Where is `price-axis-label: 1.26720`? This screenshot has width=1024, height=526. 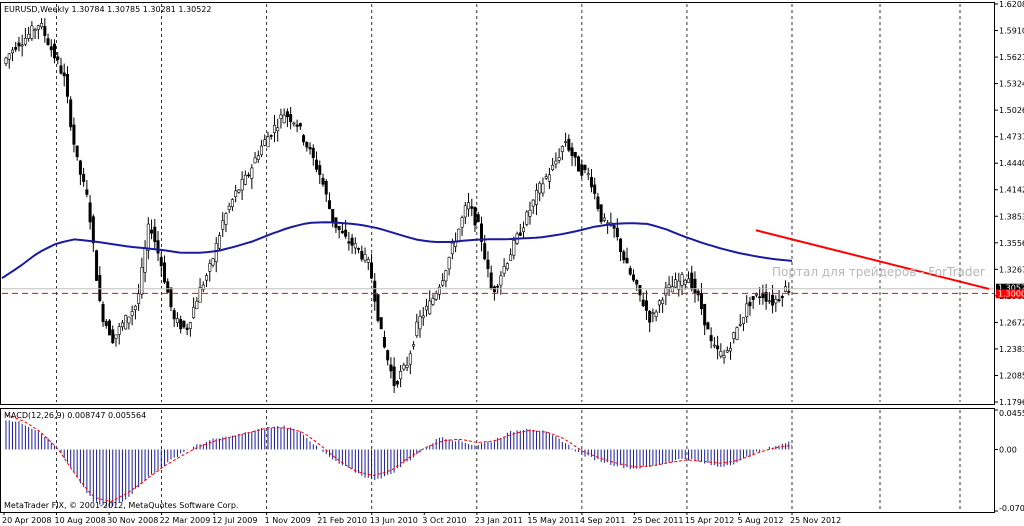 price-axis-label: 1.26720 is located at coordinates (1011, 322).